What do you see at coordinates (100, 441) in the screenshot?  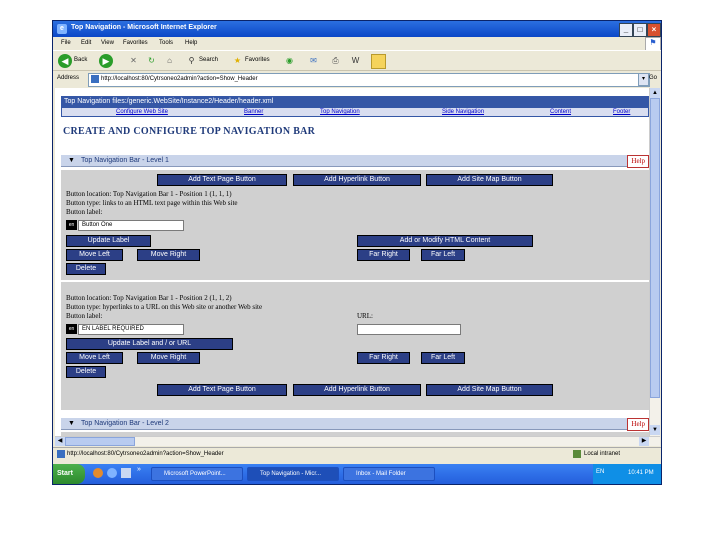 I see `hscroll-thumb` at bounding box center [100, 441].